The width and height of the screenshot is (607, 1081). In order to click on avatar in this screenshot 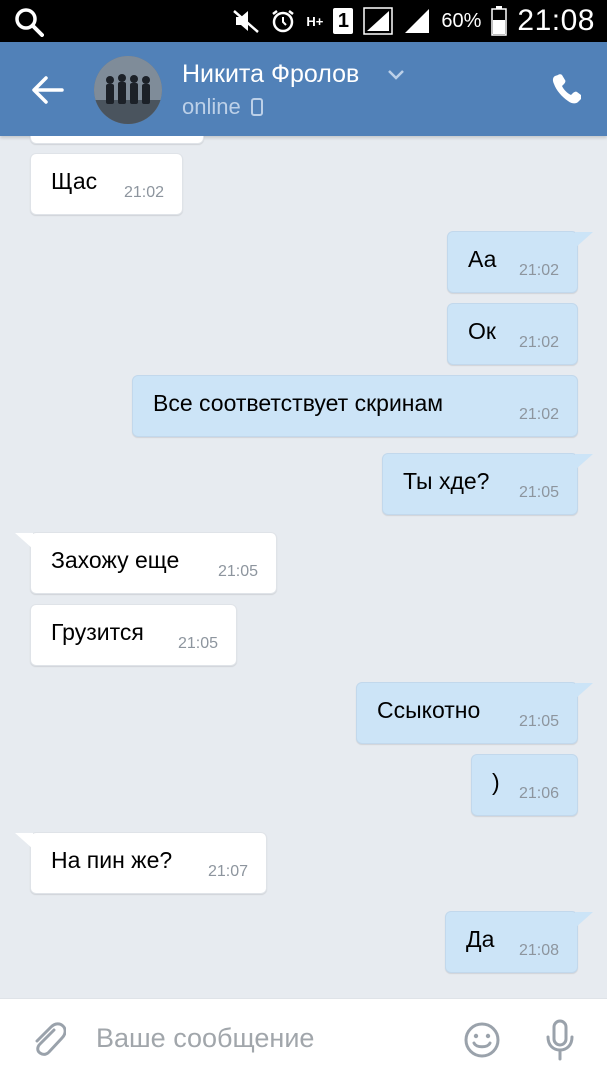, I will do `click(128, 90)`.